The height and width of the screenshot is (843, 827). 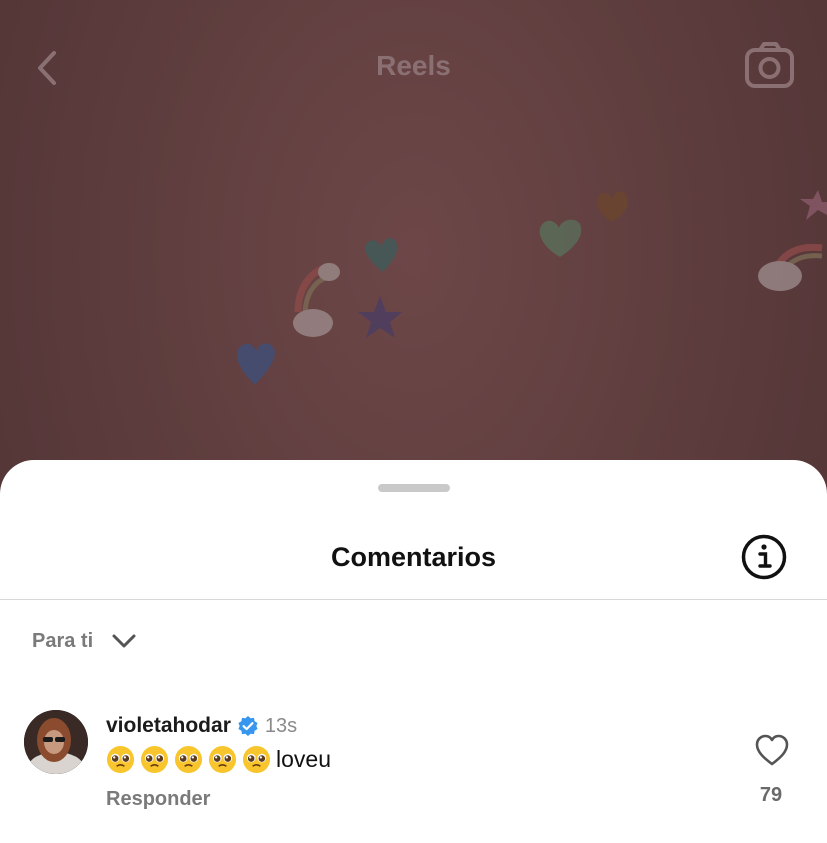 I want to click on like-button, so click(x=772, y=750).